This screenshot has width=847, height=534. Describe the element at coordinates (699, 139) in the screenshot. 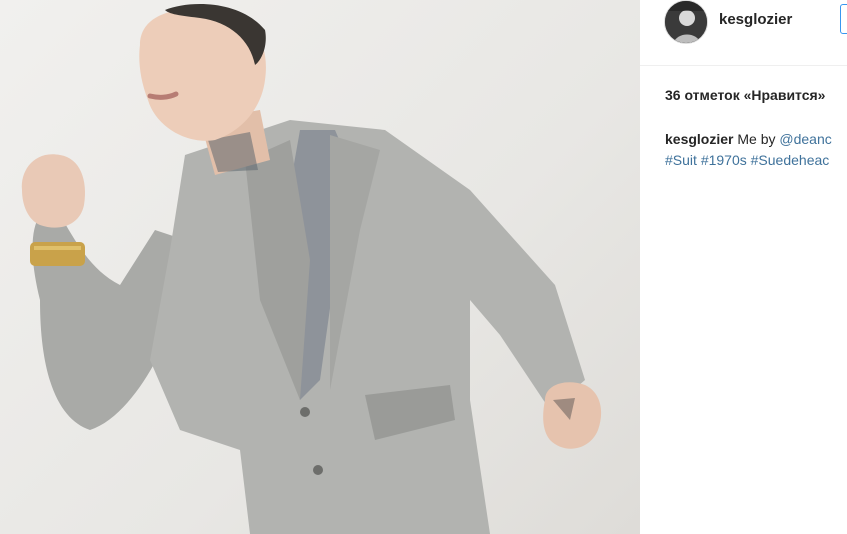

I see `caption-username: kesglozier` at that location.